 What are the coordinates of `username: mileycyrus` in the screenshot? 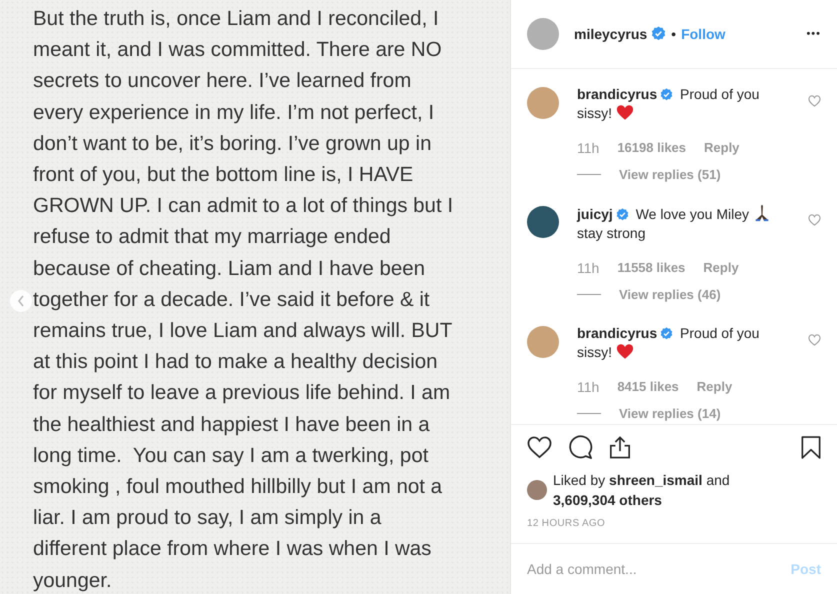 It's located at (611, 34).